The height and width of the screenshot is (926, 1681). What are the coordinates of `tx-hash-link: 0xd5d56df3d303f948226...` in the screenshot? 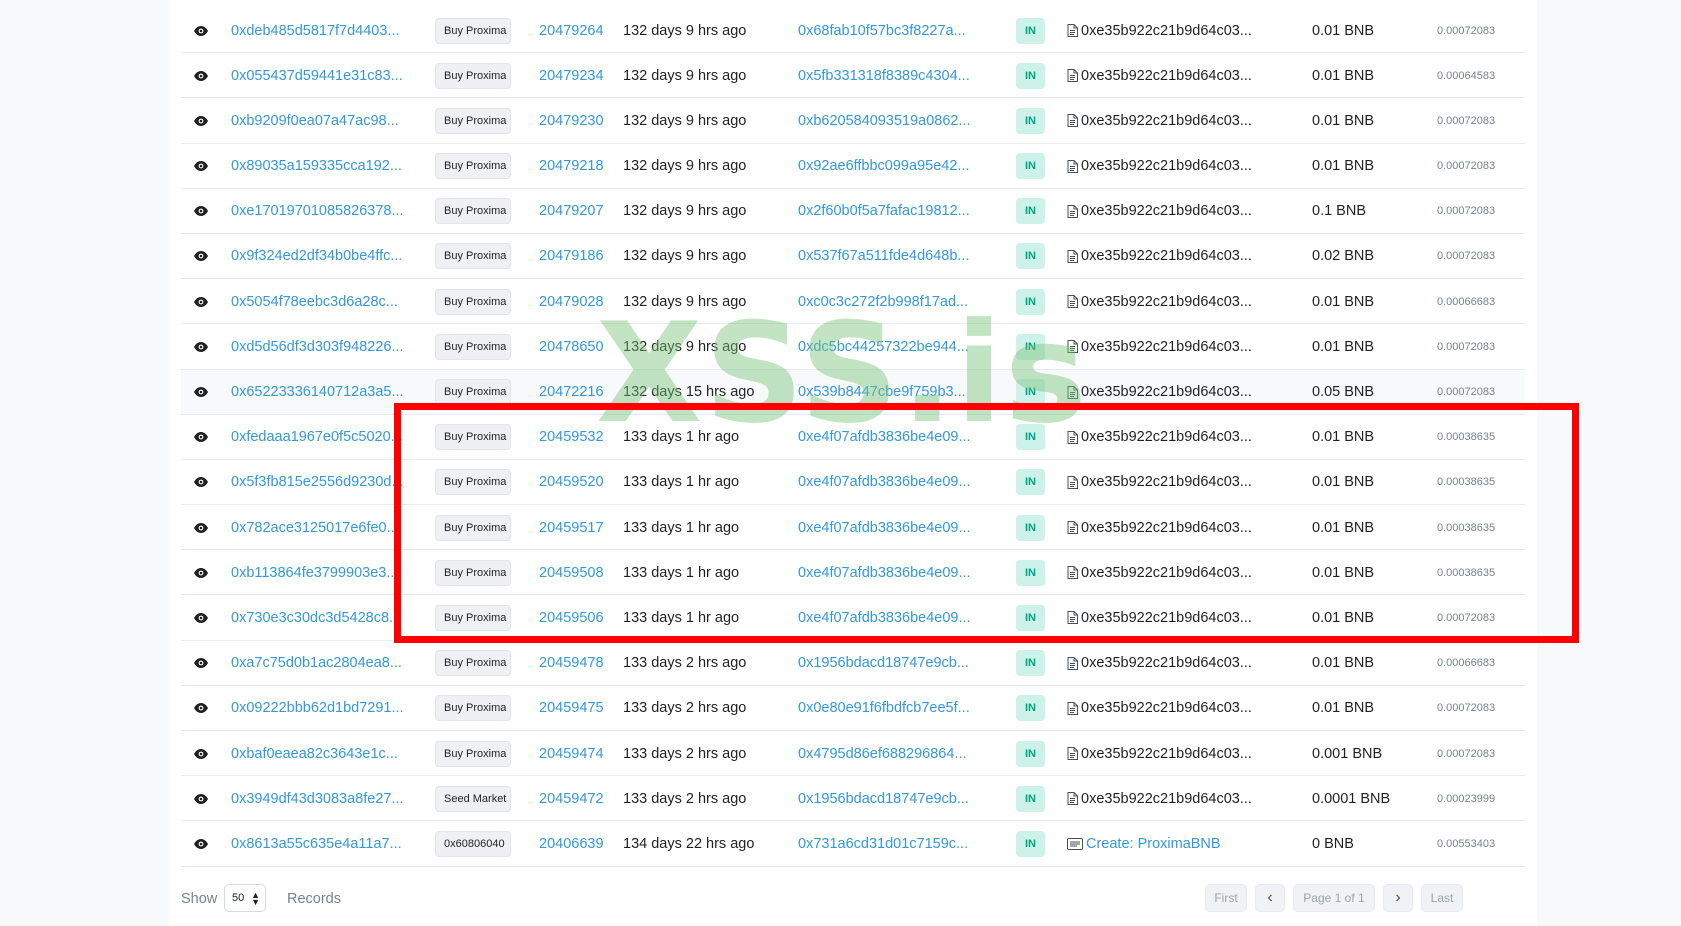 It's located at (317, 346).